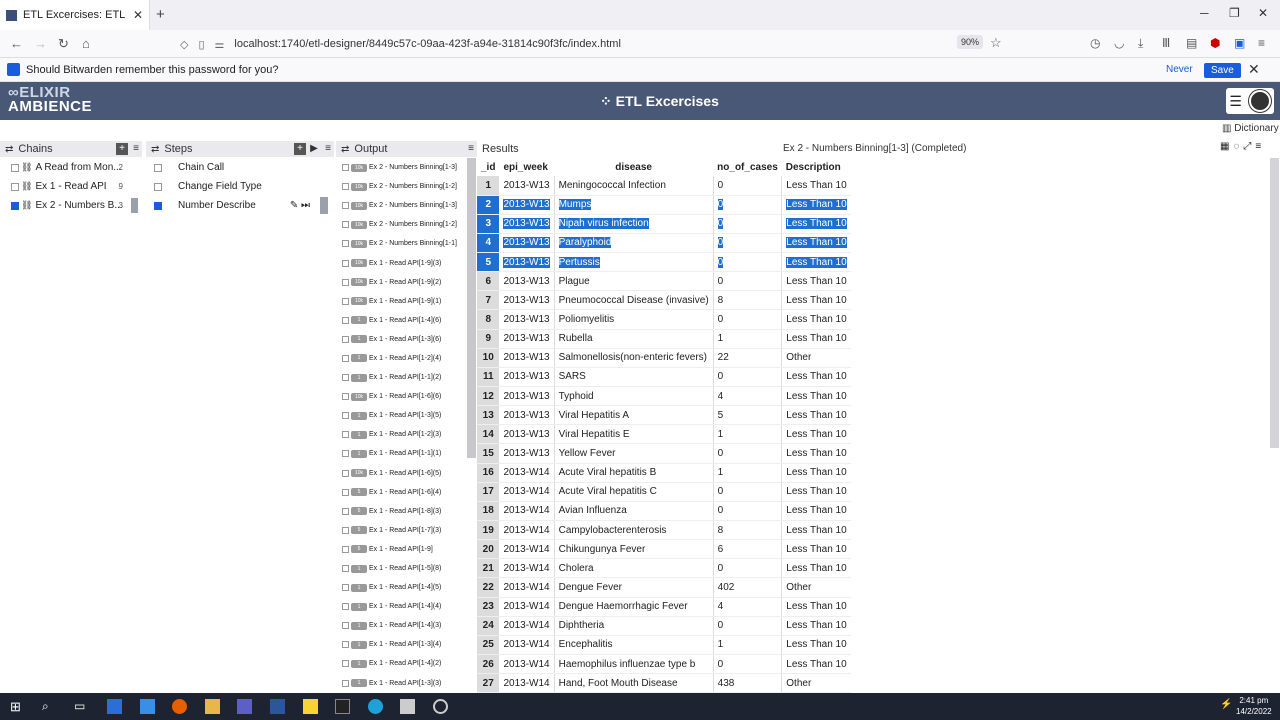 This screenshot has height=720, width=1280. What do you see at coordinates (86, 43) in the screenshot?
I see `home-icon: ⌂` at bounding box center [86, 43].